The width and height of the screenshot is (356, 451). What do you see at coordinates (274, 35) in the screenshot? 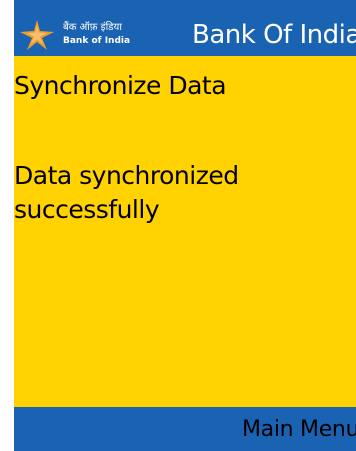
I see `app-title: Bank Of India` at bounding box center [274, 35].